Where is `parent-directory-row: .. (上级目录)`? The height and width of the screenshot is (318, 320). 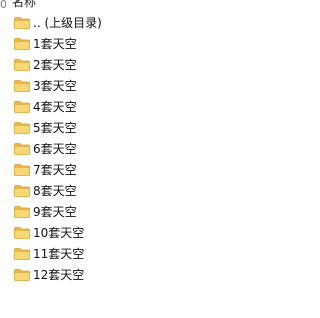
parent-directory-row: .. (上级目录) is located at coordinates (136, 22).